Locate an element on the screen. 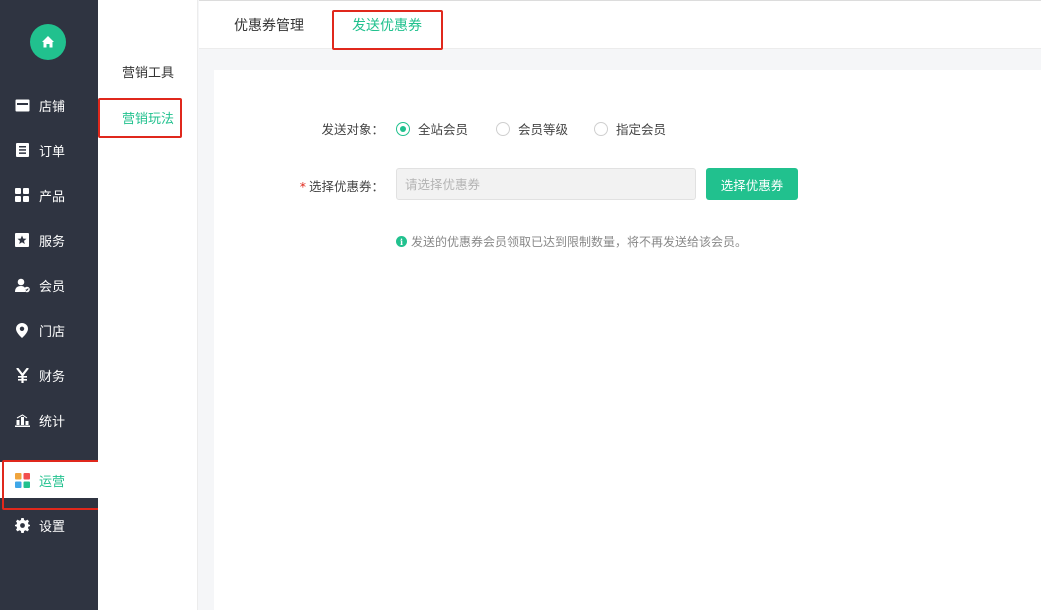  tab-send-coupon: 发送优惠券 is located at coordinates (387, 25).